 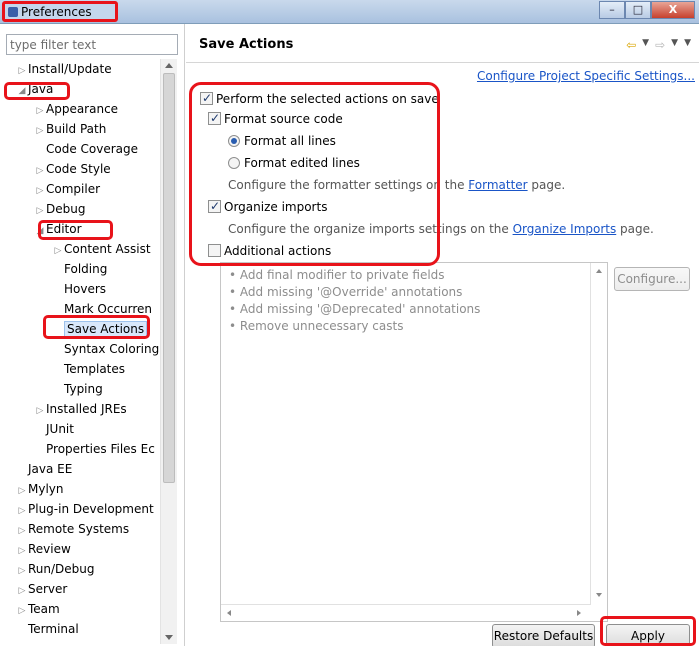 What do you see at coordinates (290, 141) in the screenshot?
I see `format-all-lines-label: Format all lines` at bounding box center [290, 141].